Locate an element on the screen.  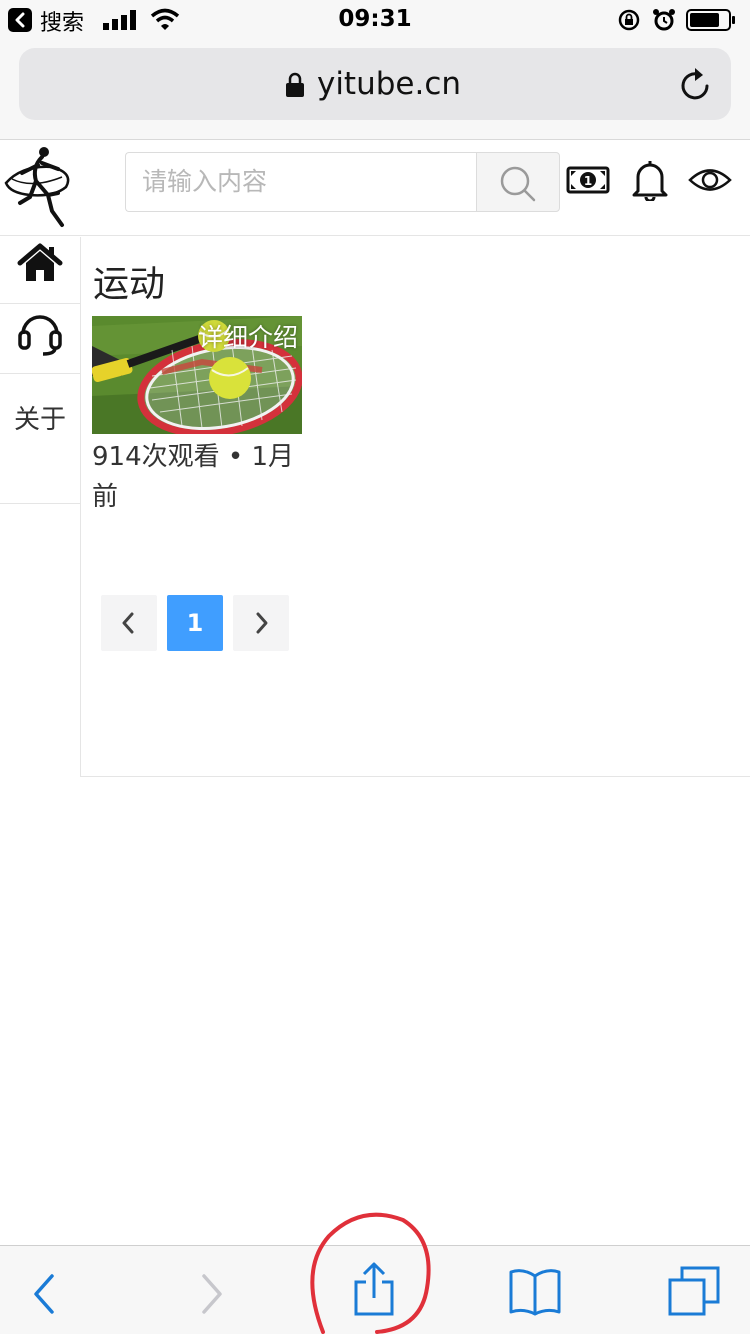
bookmarks-icon is located at coordinates (535, 1292).